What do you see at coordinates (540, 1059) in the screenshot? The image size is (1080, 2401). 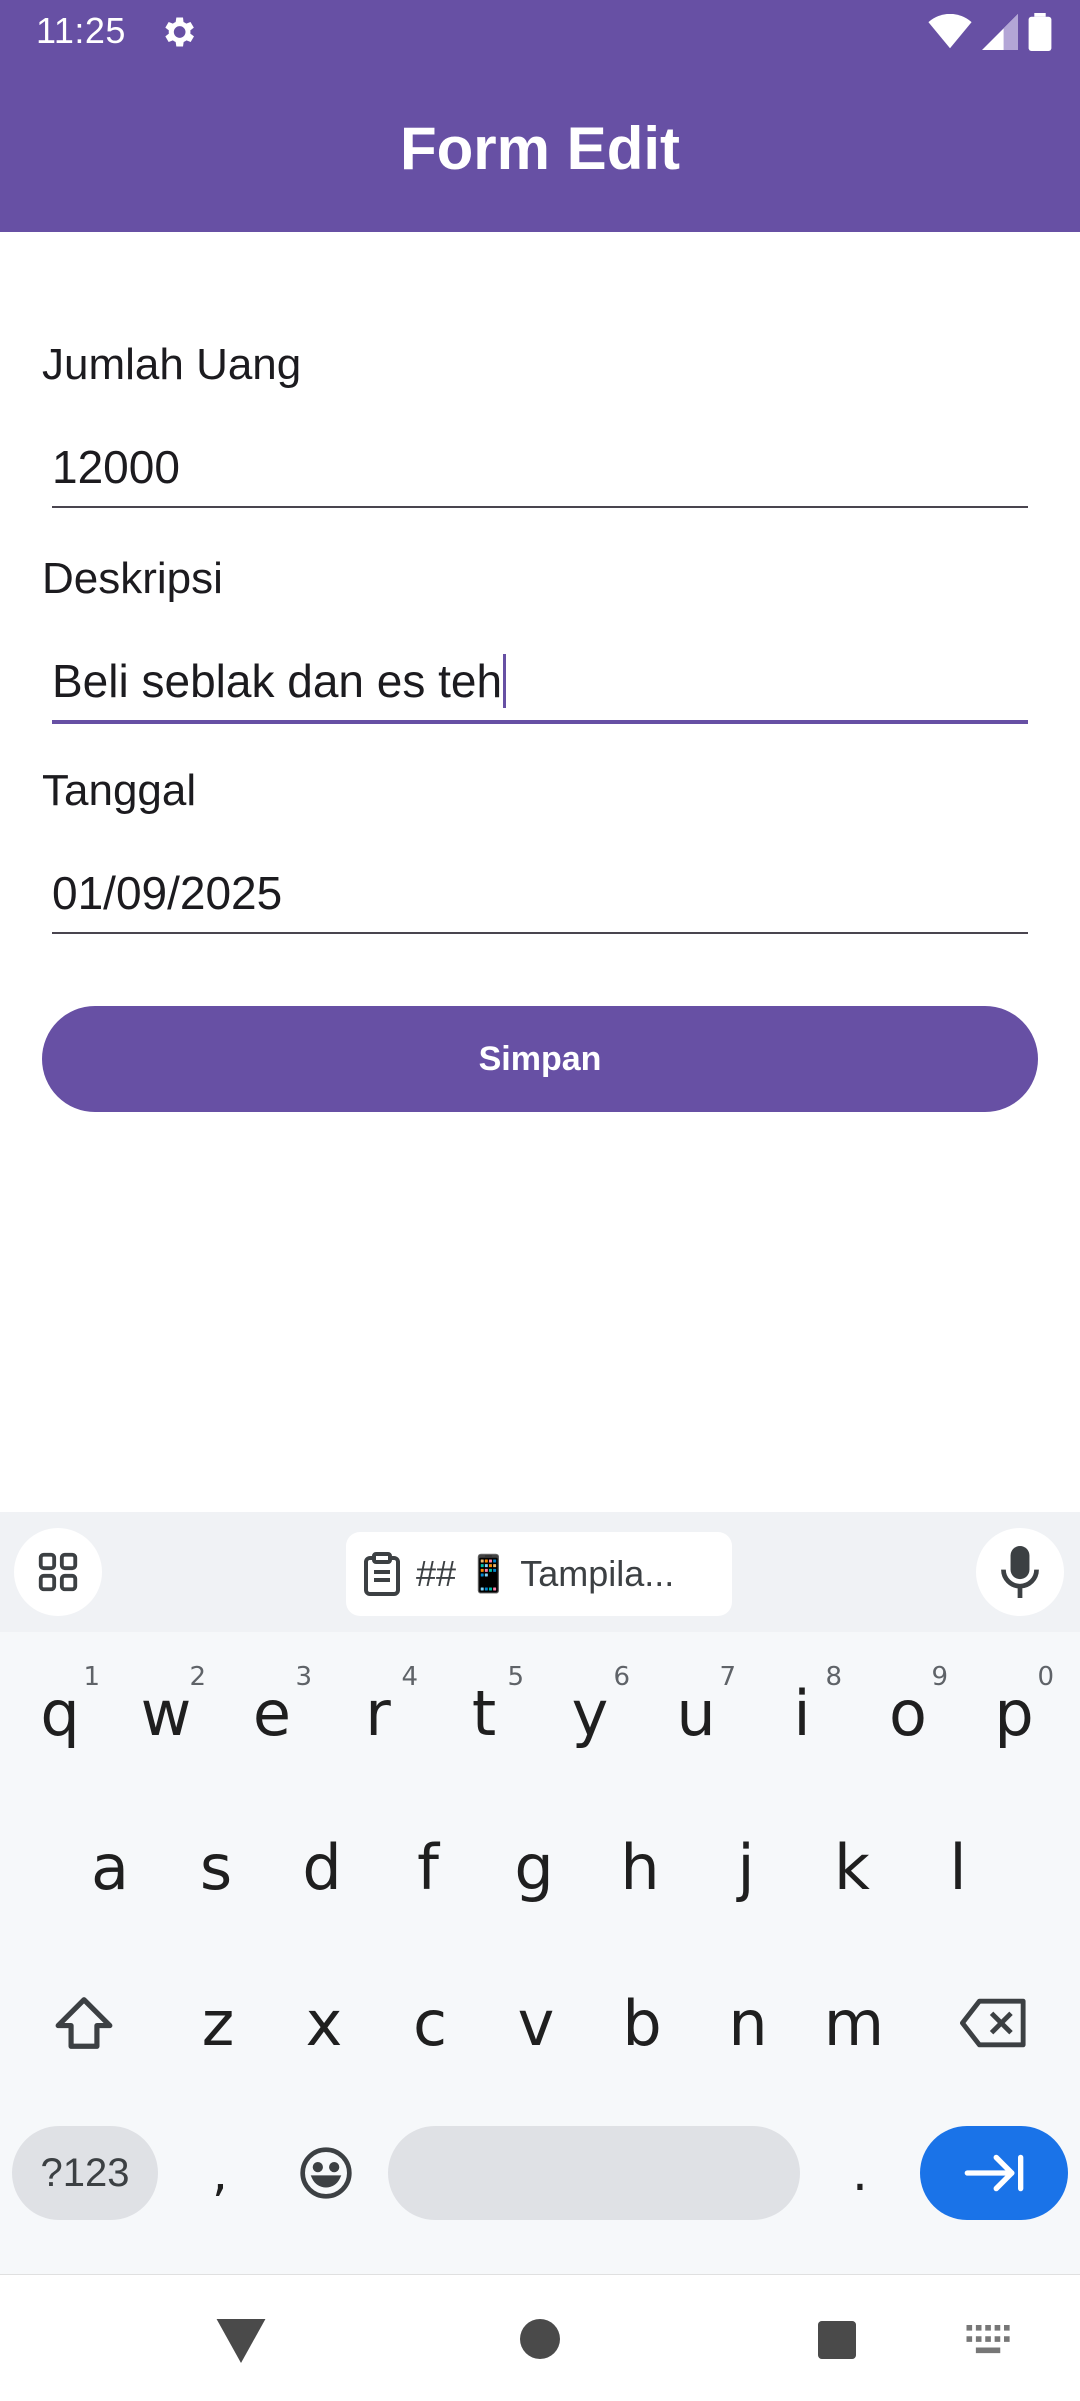 I see `save-button: Simpan` at bounding box center [540, 1059].